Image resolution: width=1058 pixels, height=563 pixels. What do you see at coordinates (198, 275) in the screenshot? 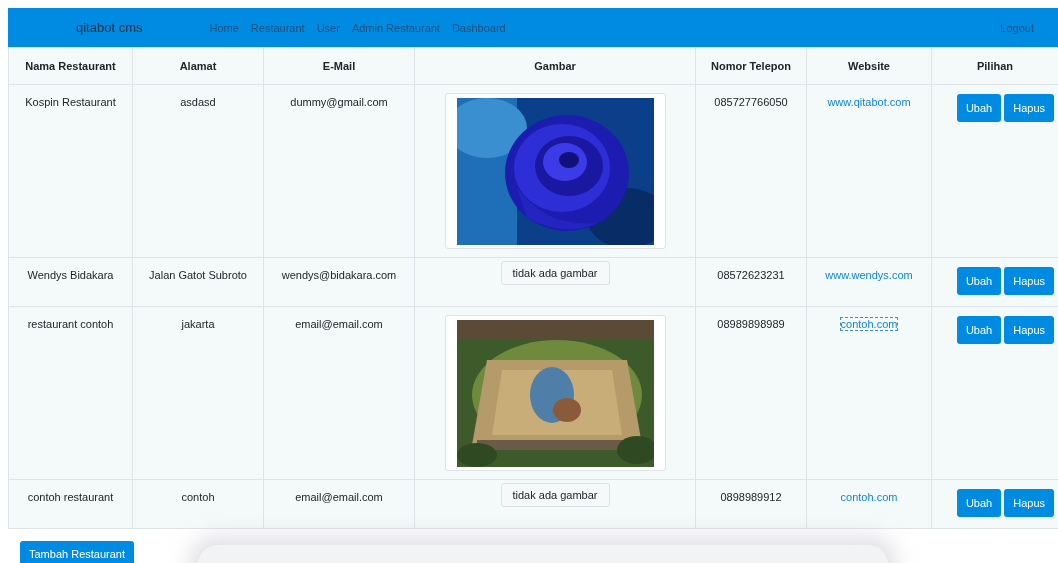
I see `table-cell: Jalan Gatot Subroto` at bounding box center [198, 275].